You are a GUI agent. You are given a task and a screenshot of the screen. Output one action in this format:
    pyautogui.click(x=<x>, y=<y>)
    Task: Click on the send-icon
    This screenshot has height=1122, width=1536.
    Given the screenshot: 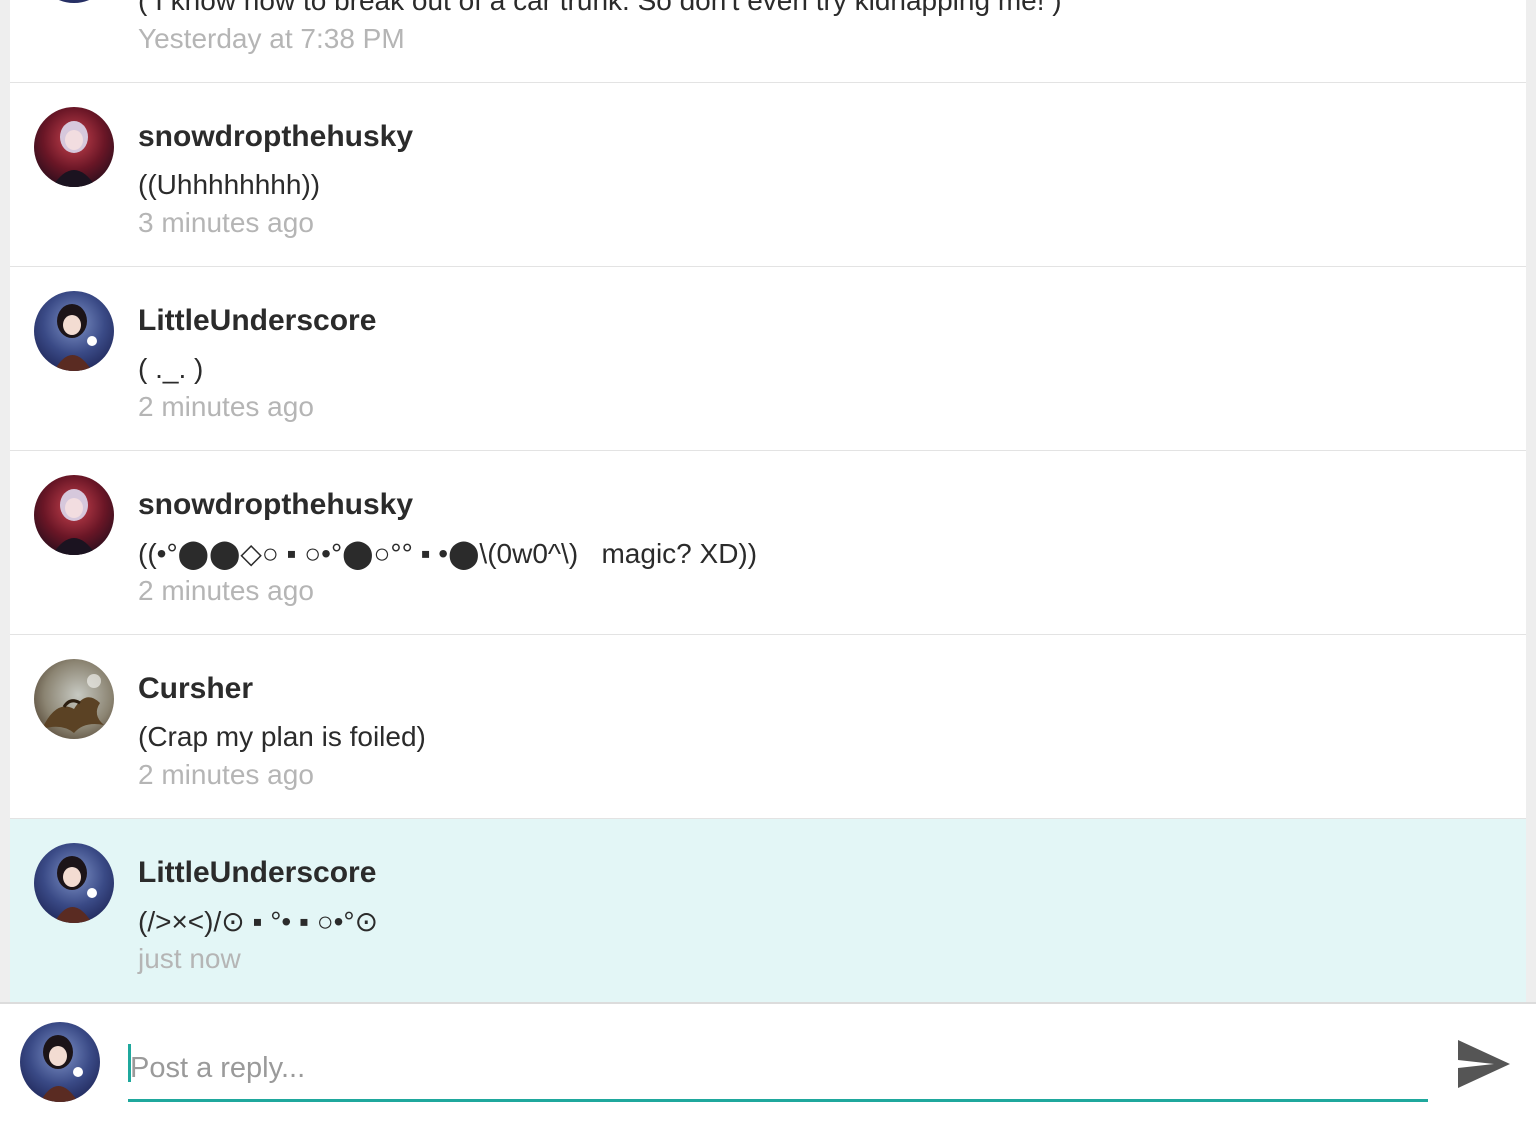 What is the action you would take?
    pyautogui.click(x=1484, y=1064)
    